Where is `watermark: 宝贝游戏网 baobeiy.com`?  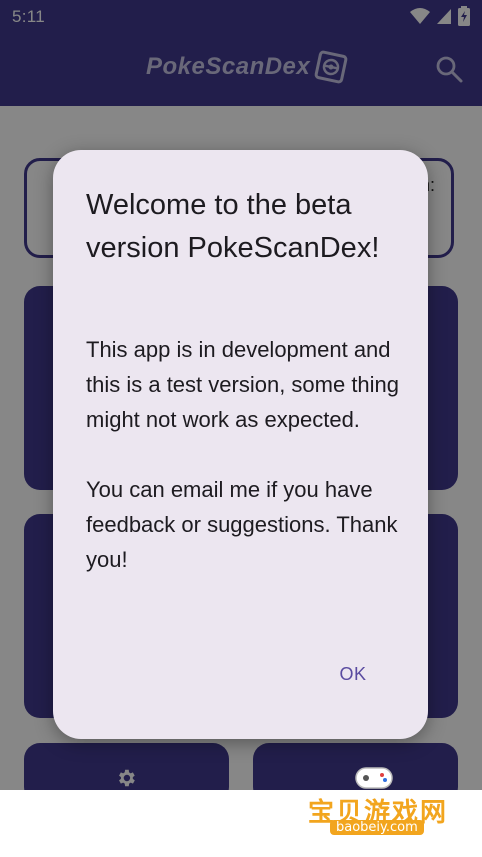 watermark: 宝贝游戏网 baobeiy.com is located at coordinates (377, 808).